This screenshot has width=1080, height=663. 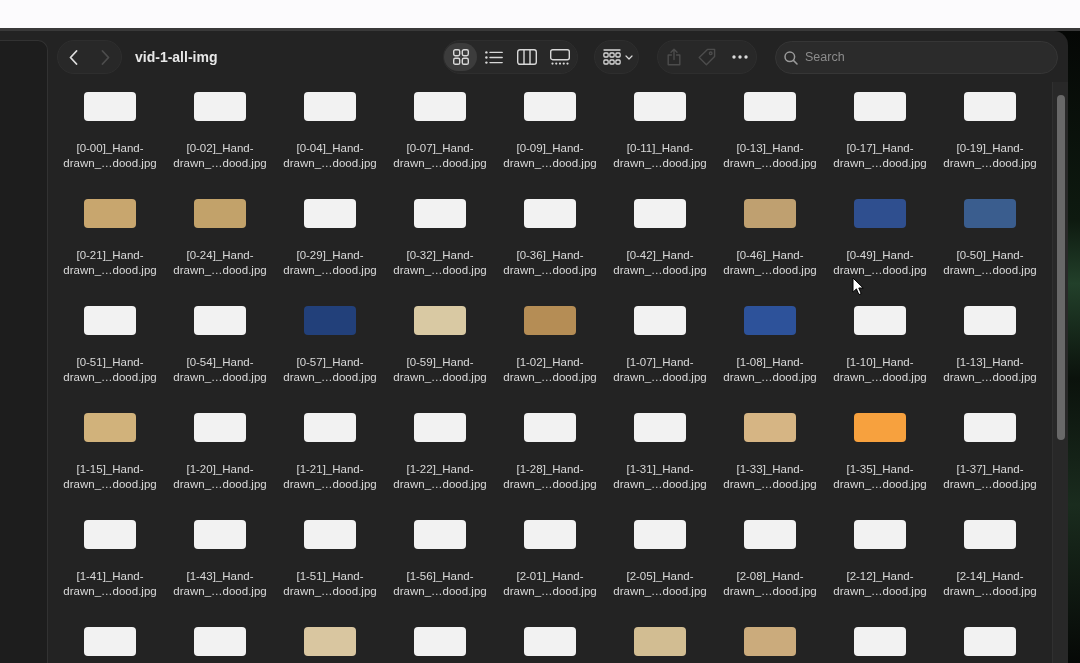 What do you see at coordinates (660, 477) in the screenshot?
I see `file-name: [1-31]_Hand-drawn_…dood.jpg` at bounding box center [660, 477].